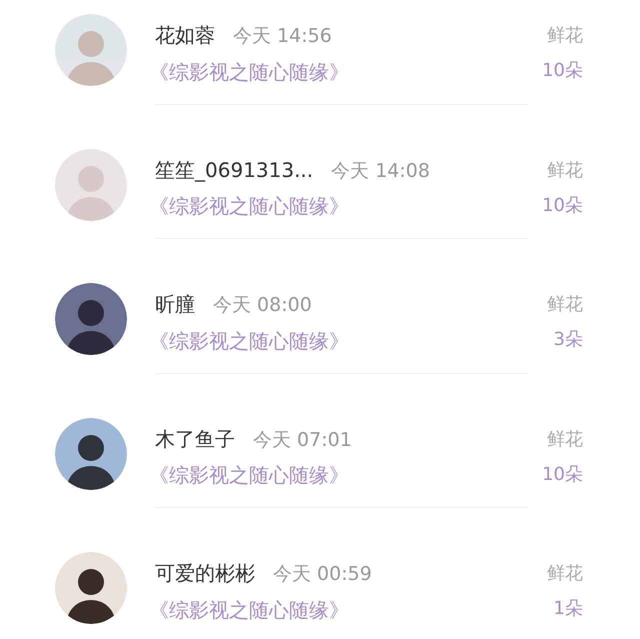 The height and width of the screenshot is (639, 640). I want to click on user-name: 可爱的彬彬, so click(205, 573).